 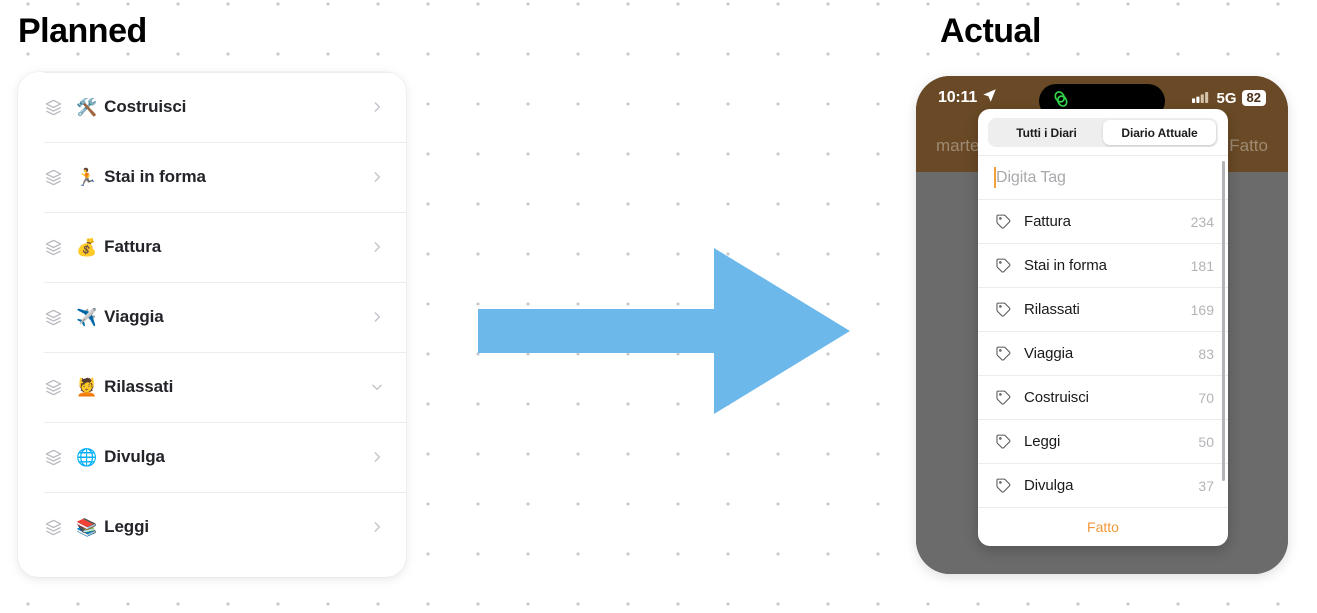 I want to click on status-bar-left: 10:11, so click(x=967, y=98).